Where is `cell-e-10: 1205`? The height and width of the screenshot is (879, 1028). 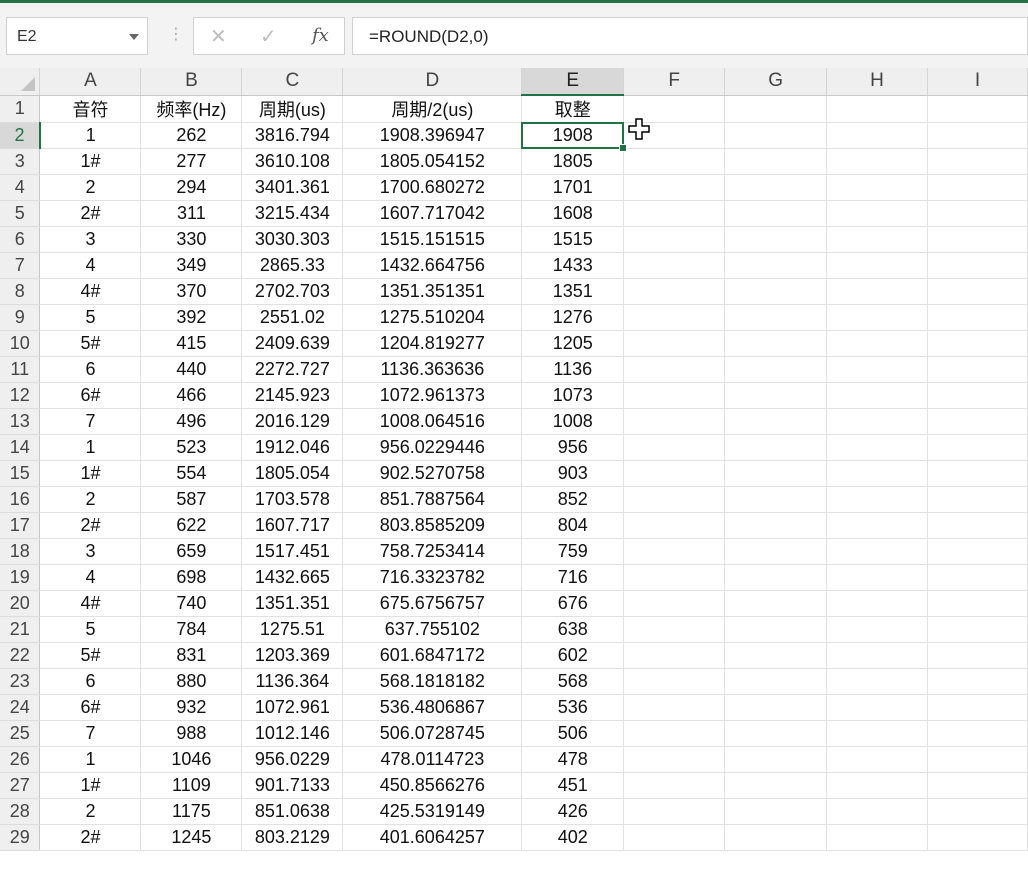 cell-e-10: 1205 is located at coordinates (573, 343).